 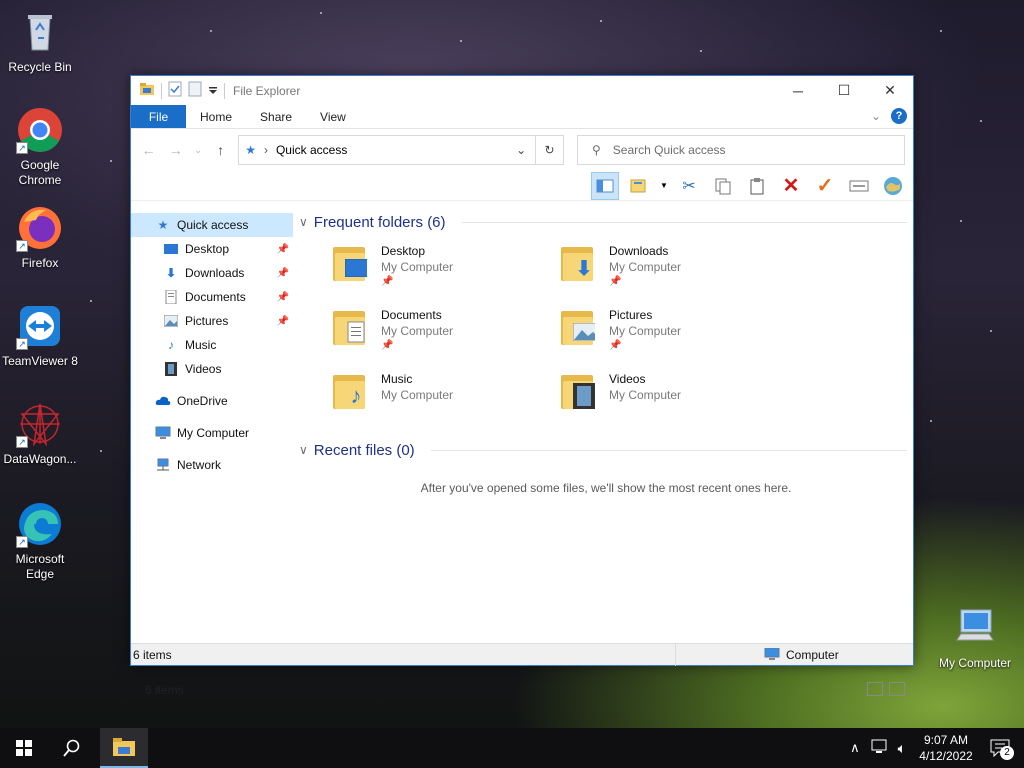 What do you see at coordinates (175, 90) in the screenshot?
I see `properties-icon` at bounding box center [175, 90].